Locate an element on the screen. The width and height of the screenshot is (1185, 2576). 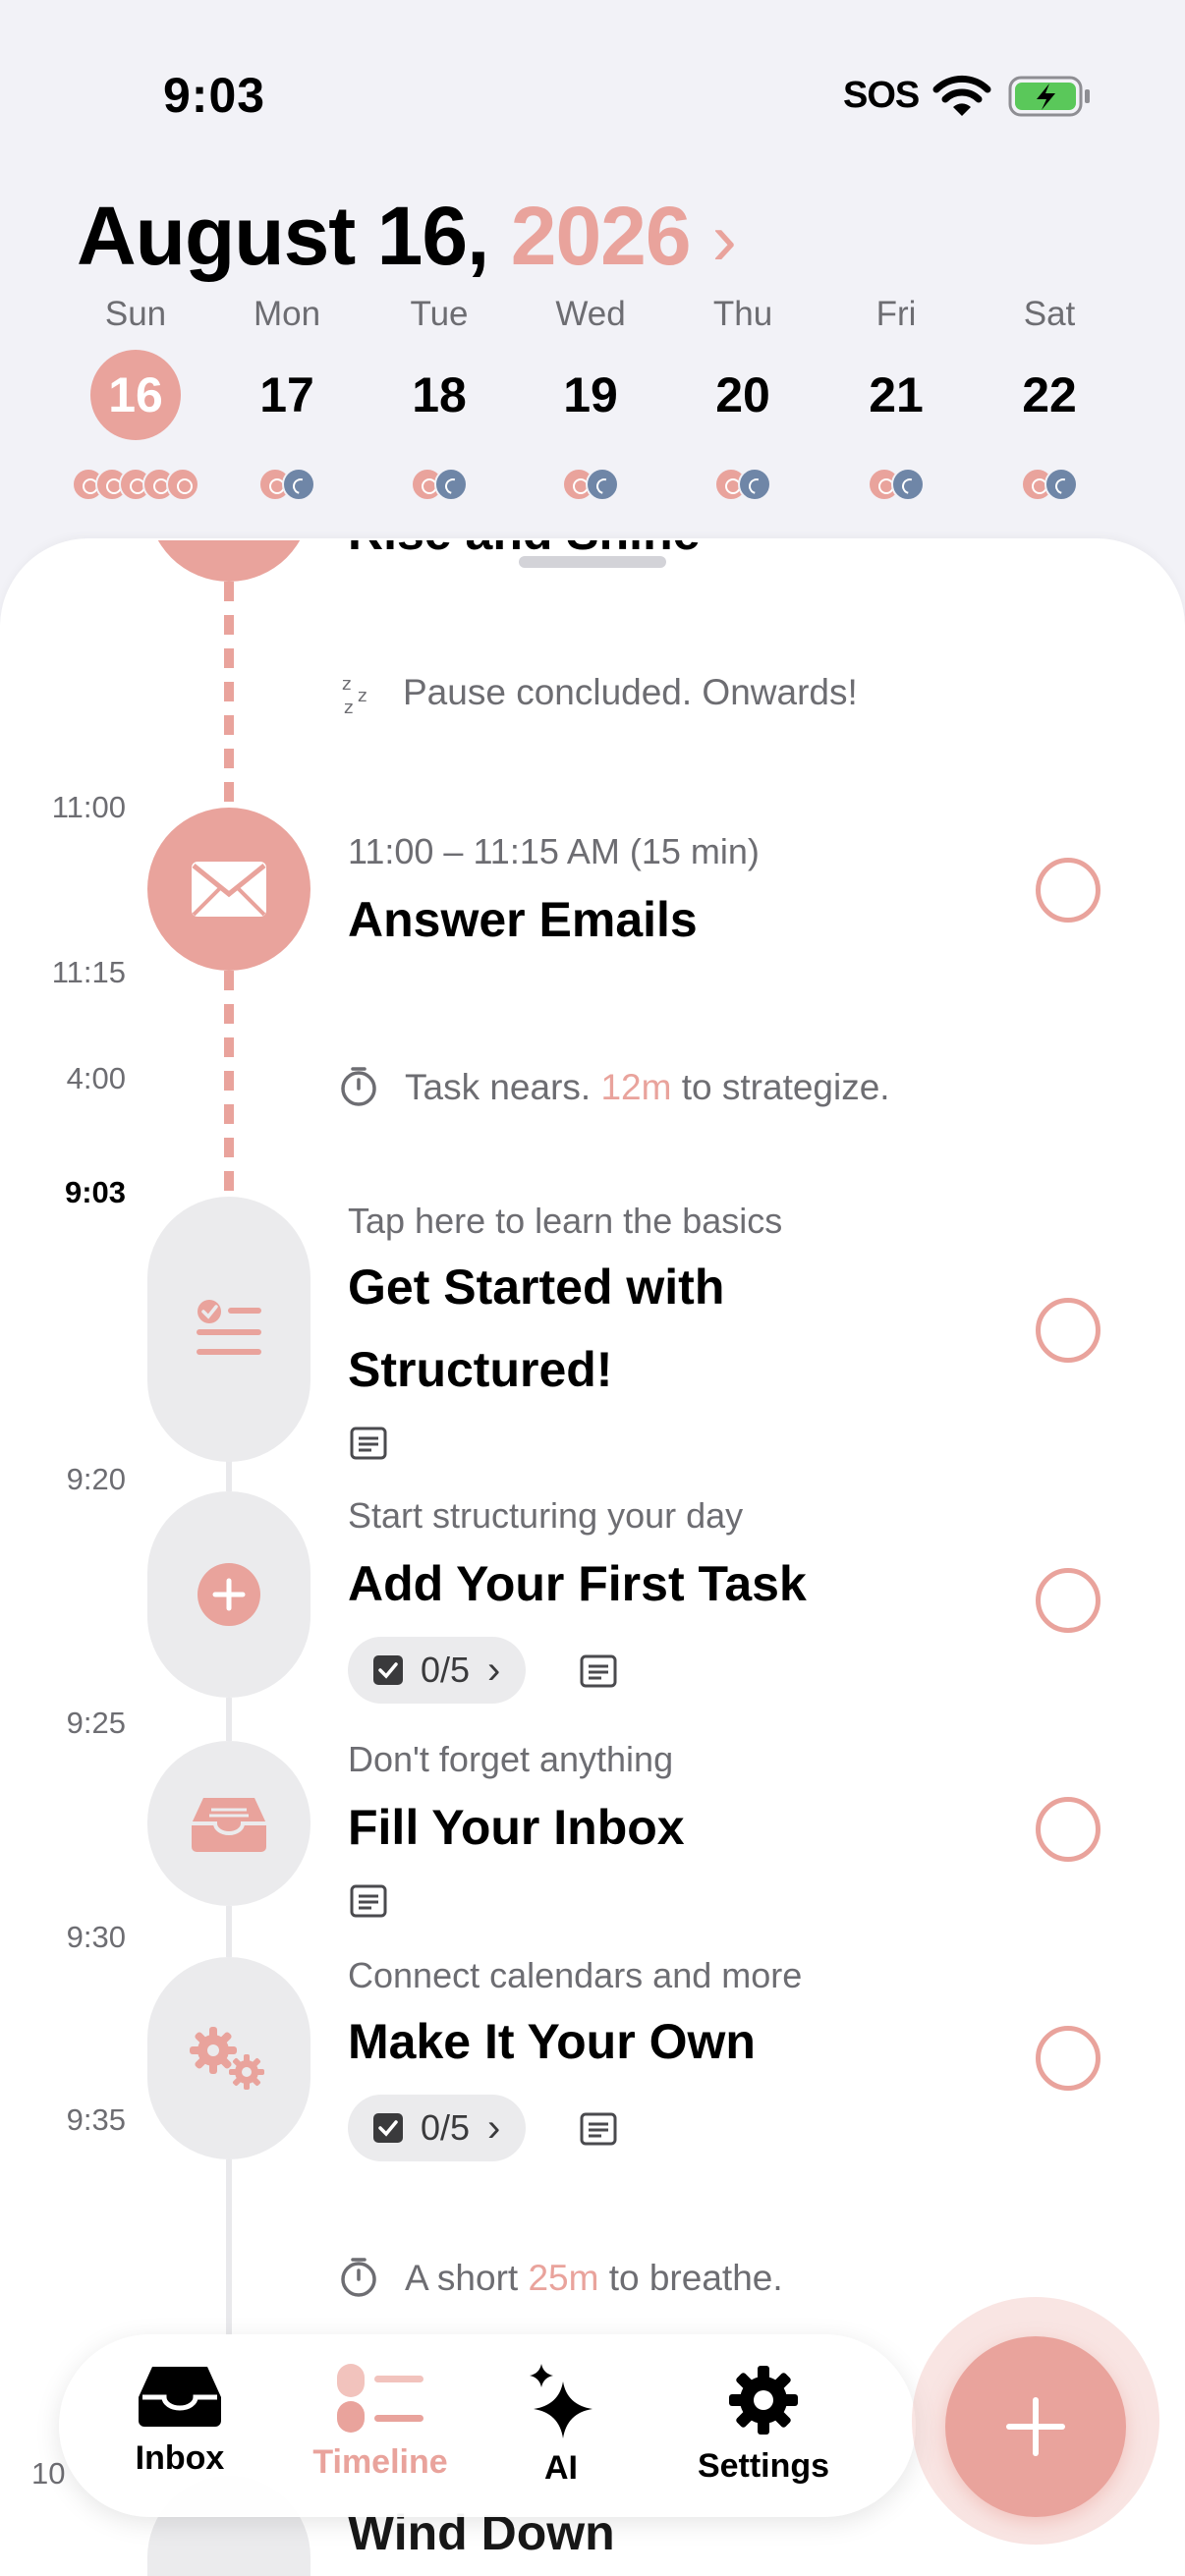
day-number: 20 is located at coordinates (743, 394).